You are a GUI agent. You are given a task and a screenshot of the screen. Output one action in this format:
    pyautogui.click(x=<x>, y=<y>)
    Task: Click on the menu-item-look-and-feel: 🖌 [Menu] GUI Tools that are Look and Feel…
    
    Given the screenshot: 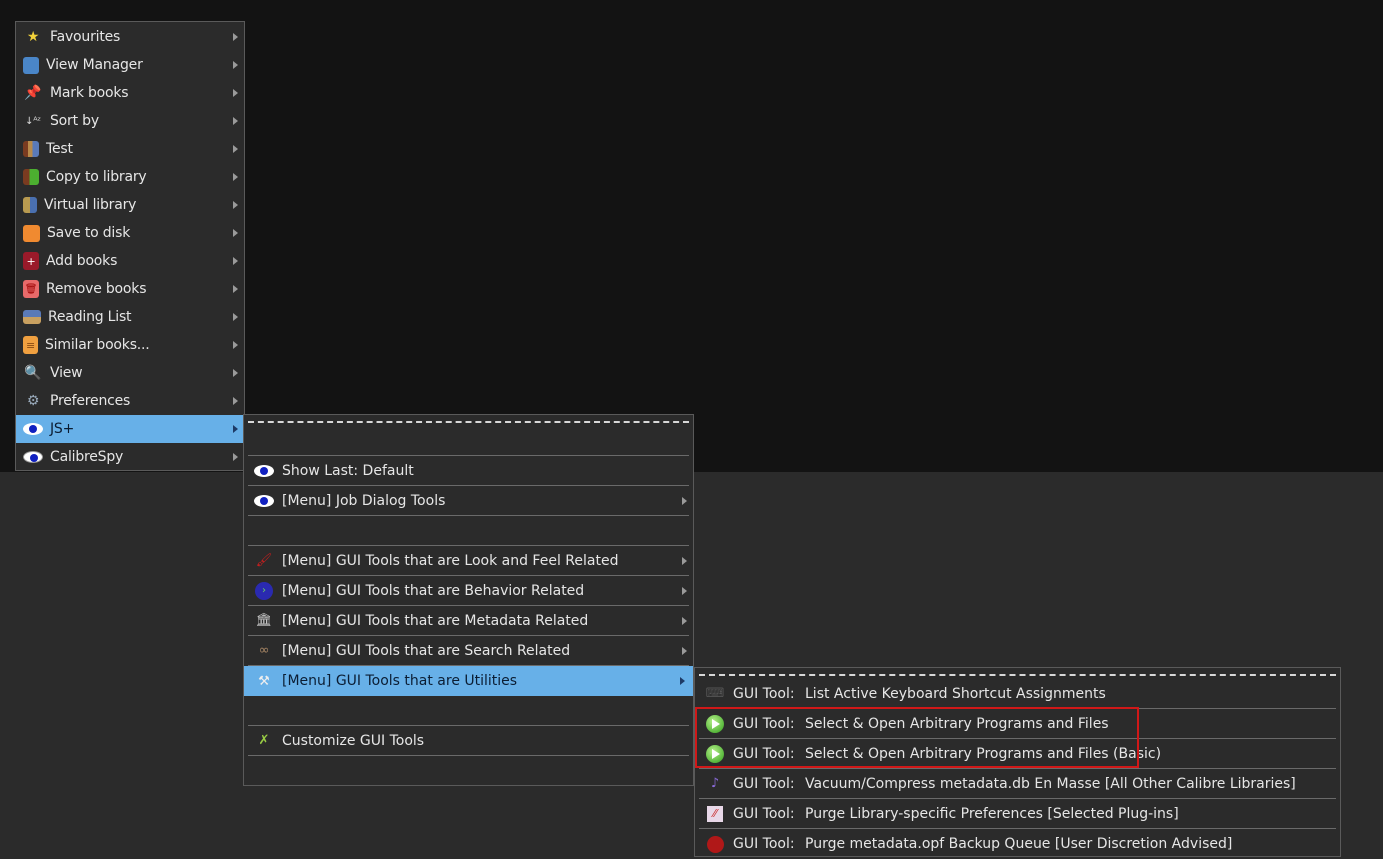 What is the action you would take?
    pyautogui.click(x=468, y=561)
    